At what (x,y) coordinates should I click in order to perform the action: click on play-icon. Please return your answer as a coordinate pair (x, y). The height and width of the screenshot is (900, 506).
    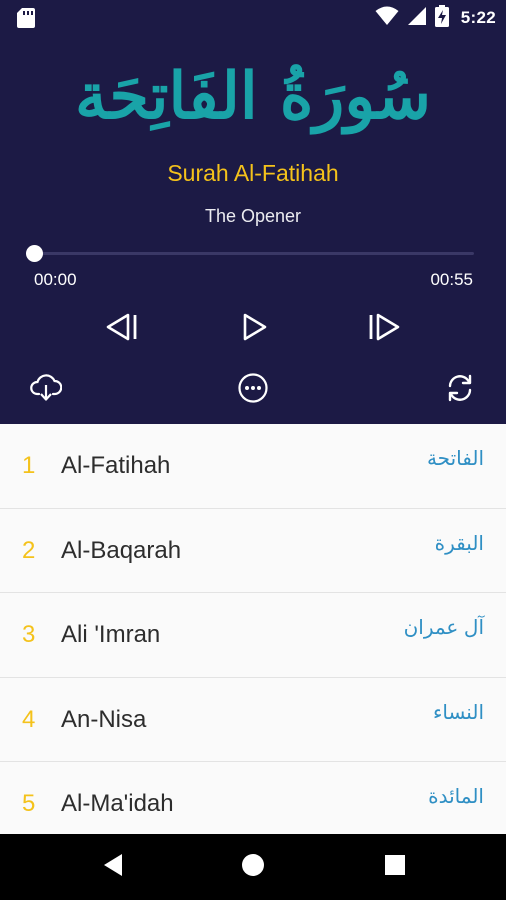
    Looking at the image, I should click on (254, 327).